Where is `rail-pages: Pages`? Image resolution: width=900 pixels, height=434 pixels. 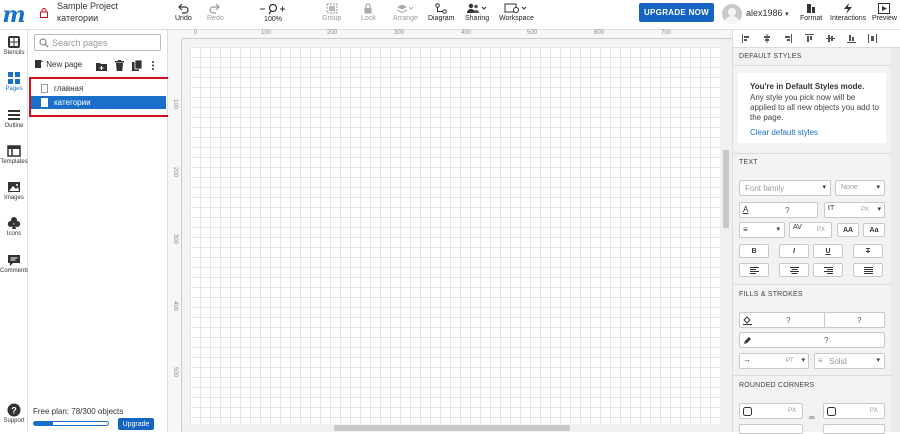 rail-pages: Pages is located at coordinates (14, 81).